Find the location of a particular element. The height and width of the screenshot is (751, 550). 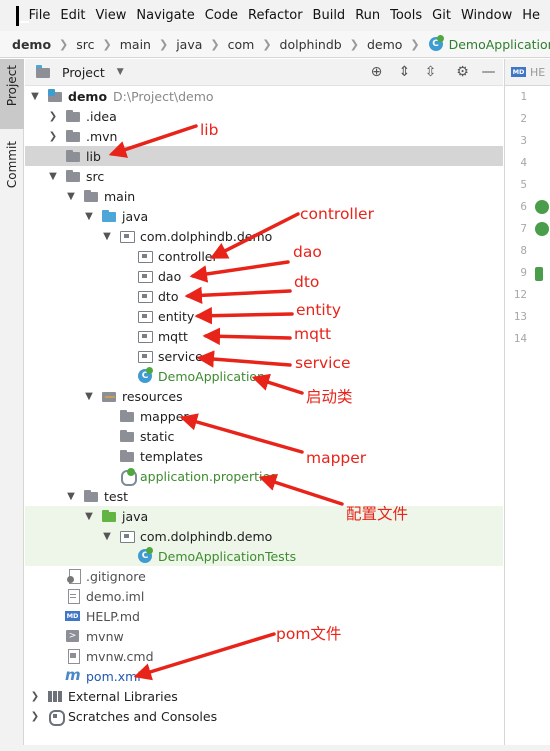

tree-row-src: ▼ src is located at coordinates (264, 176).